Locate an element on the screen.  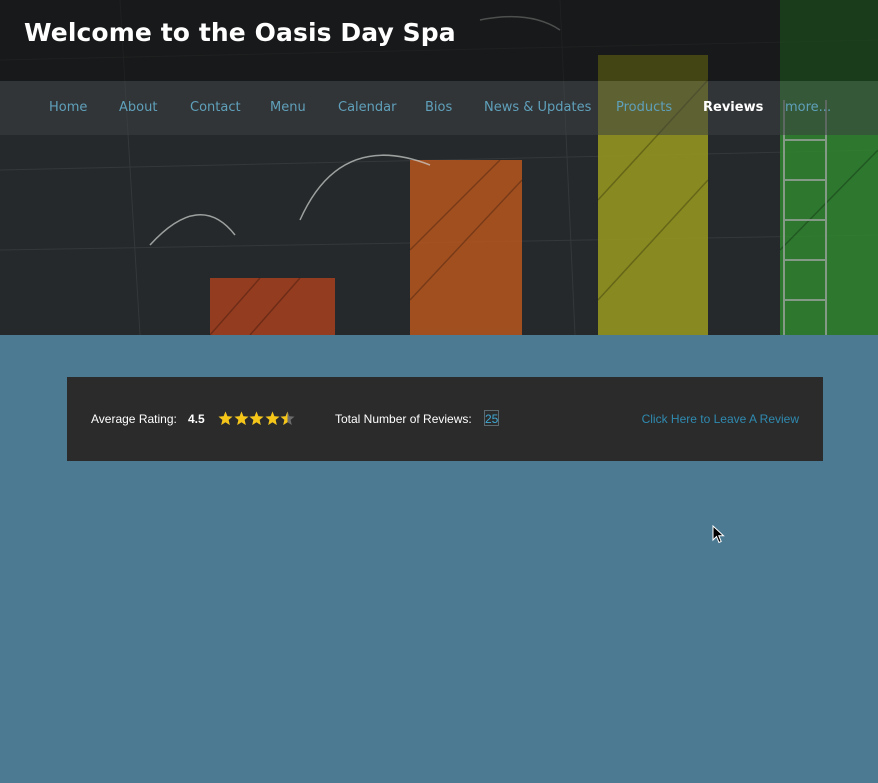
total-reviews-label: Total Number of Reviews: is located at coordinates (403, 419).